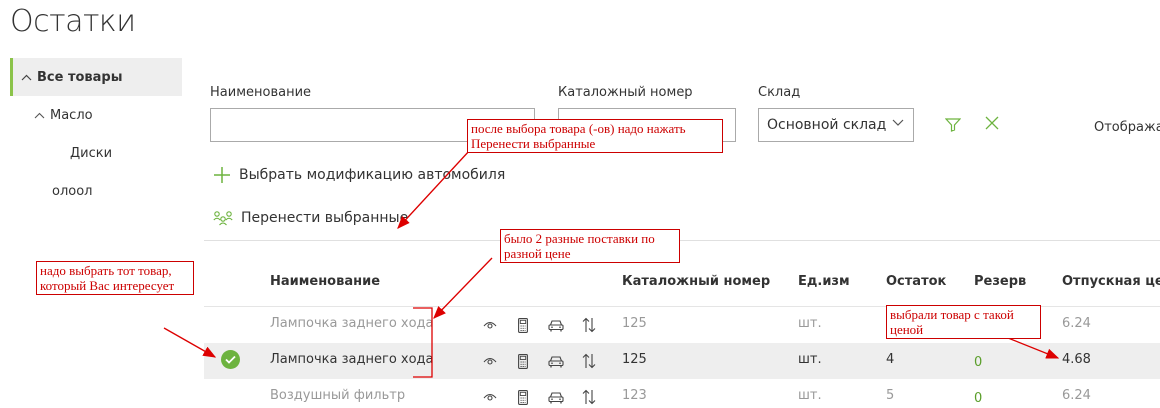 This screenshot has width=1160, height=408. Describe the element at coordinates (590, 246) in the screenshot. I see `annotation-note: было 2 разные поставки по разной цене` at that location.